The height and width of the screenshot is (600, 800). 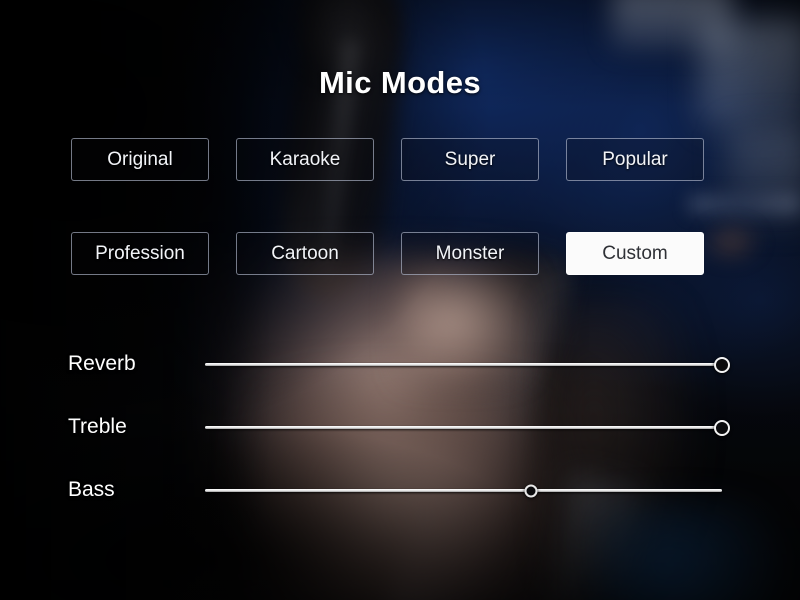 I want to click on slider-thumb-bass, so click(x=531, y=490).